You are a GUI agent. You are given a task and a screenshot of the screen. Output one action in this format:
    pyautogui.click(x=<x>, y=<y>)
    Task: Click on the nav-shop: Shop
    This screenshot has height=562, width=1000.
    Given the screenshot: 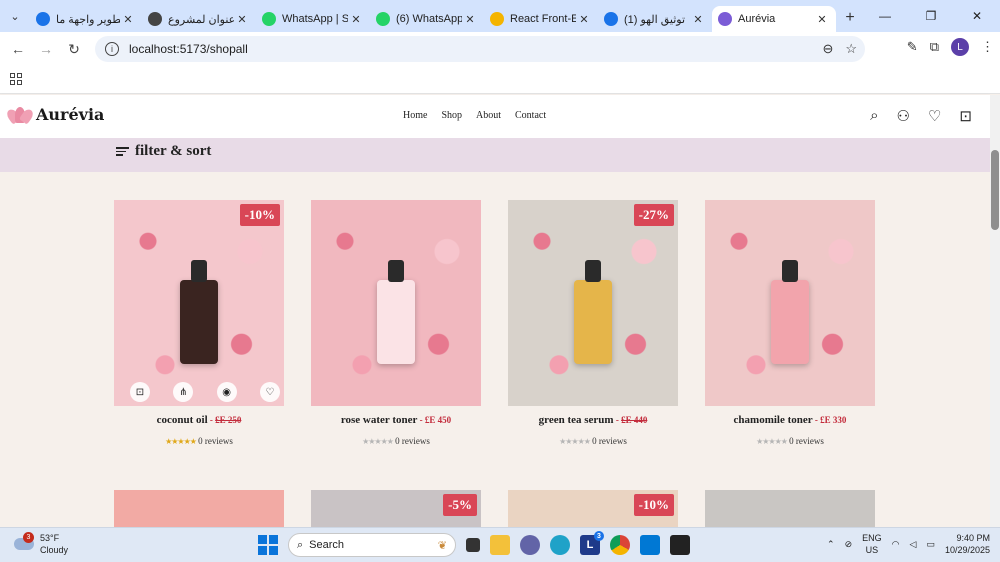 What is the action you would take?
    pyautogui.click(x=451, y=115)
    